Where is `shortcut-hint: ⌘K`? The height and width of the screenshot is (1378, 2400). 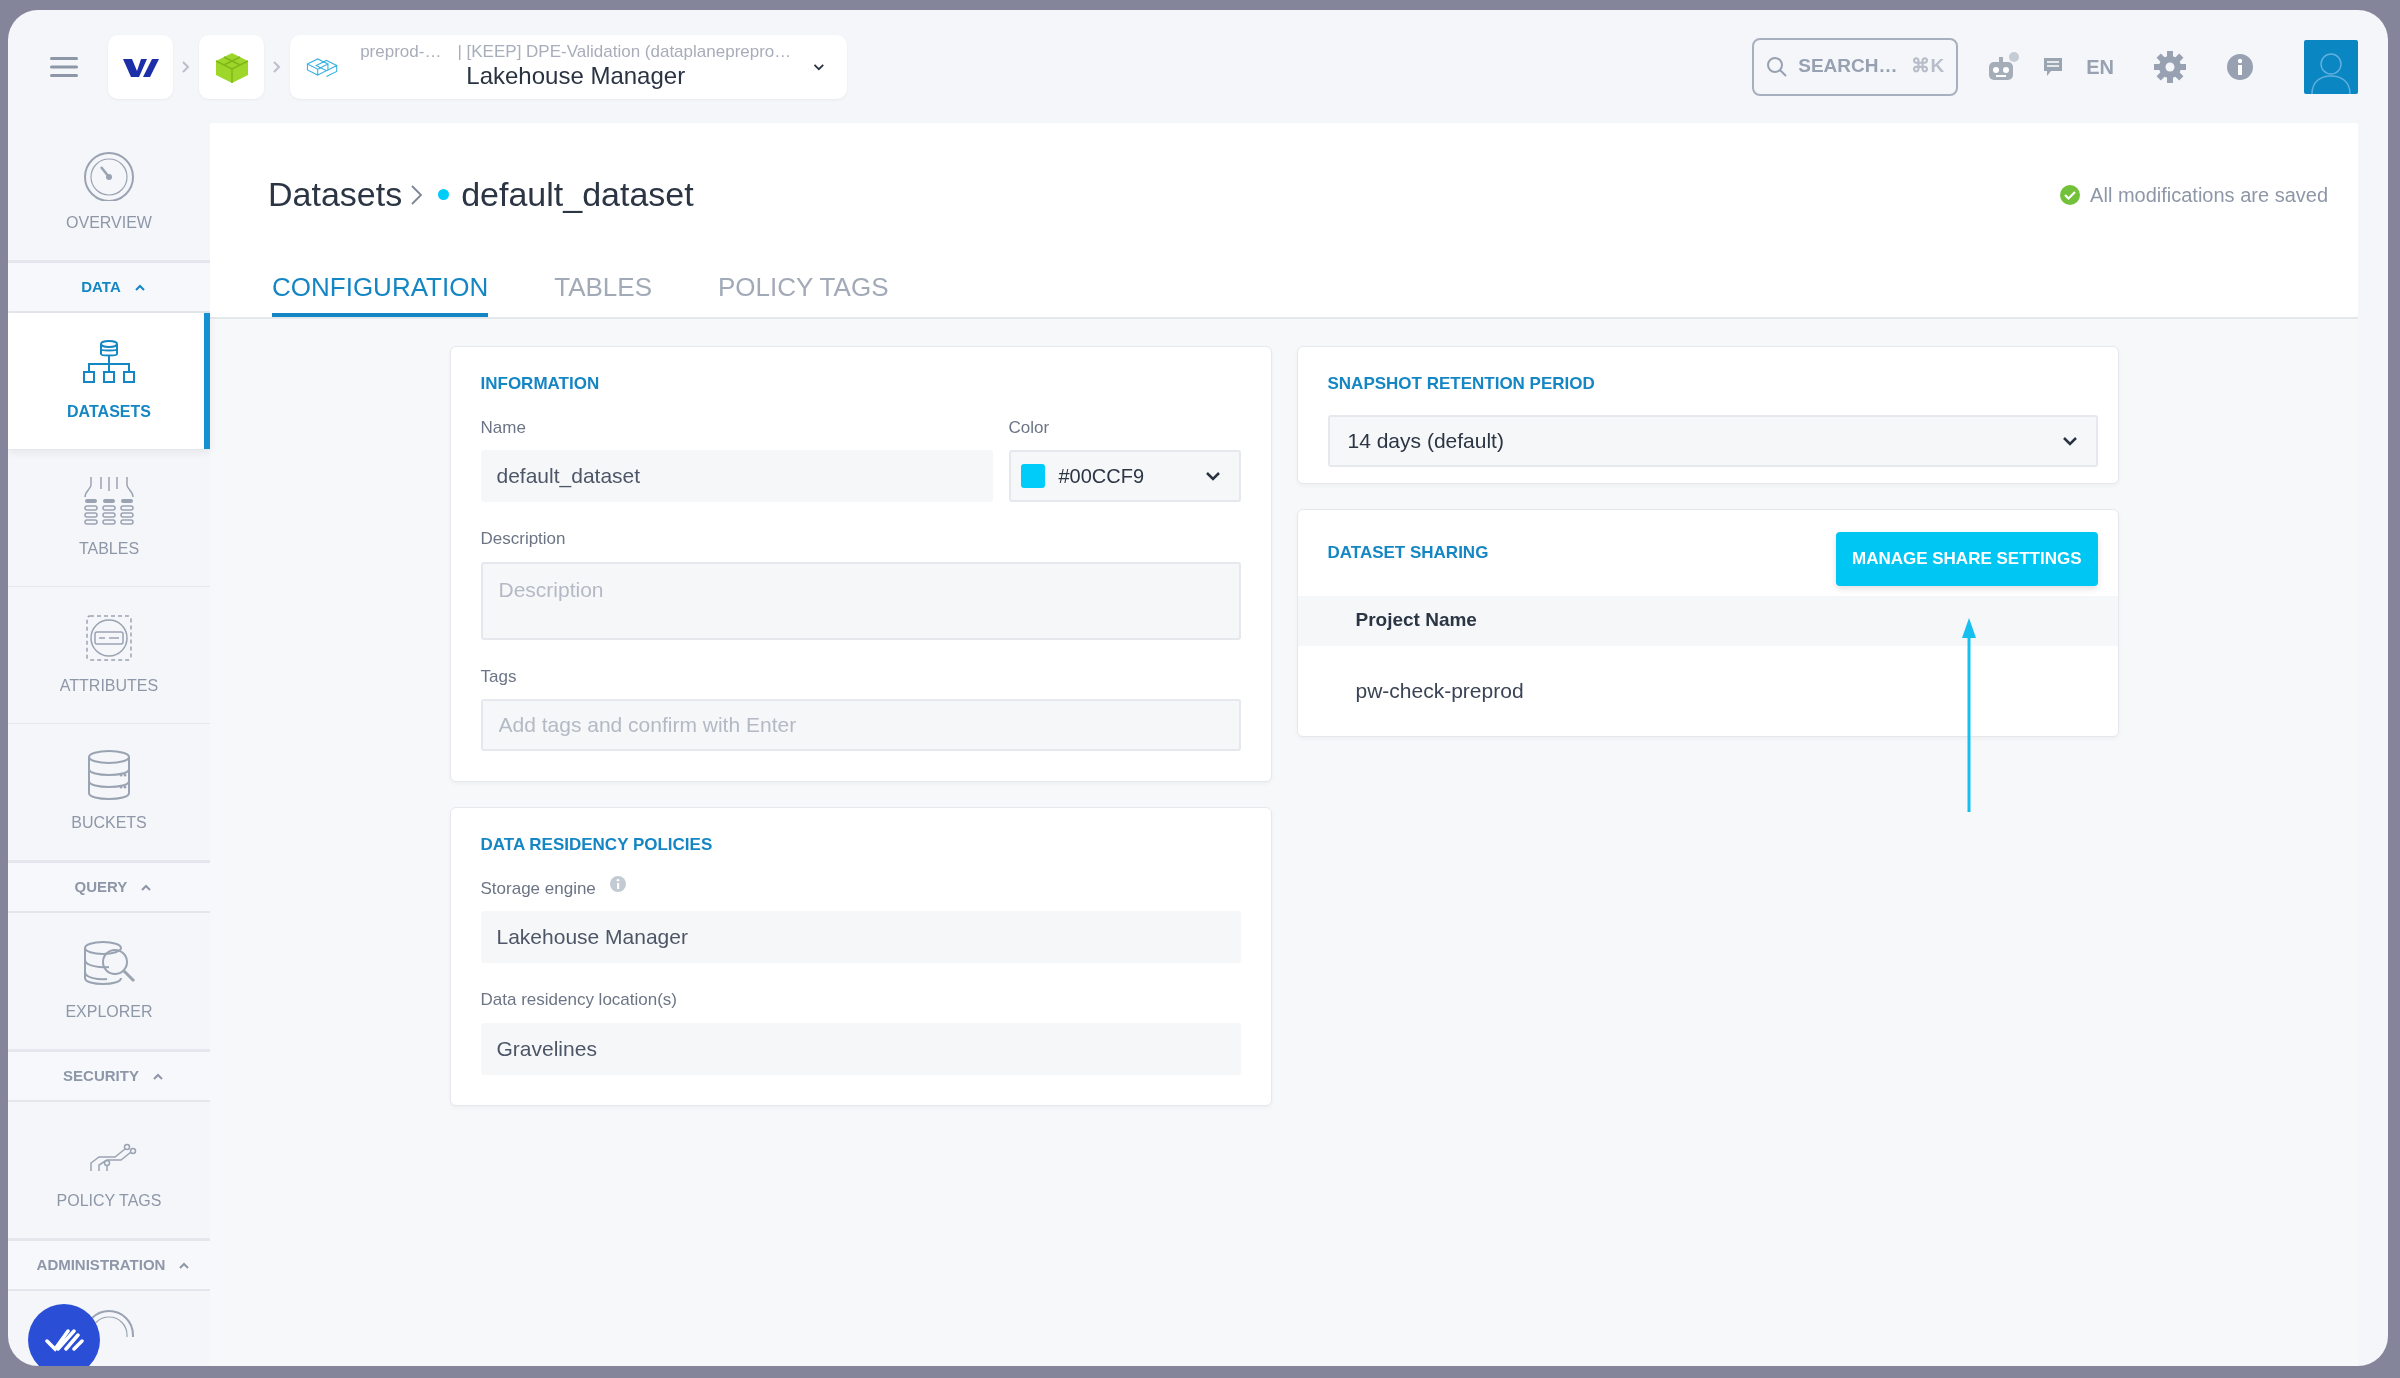
shortcut-hint: ⌘K is located at coordinates (1928, 66).